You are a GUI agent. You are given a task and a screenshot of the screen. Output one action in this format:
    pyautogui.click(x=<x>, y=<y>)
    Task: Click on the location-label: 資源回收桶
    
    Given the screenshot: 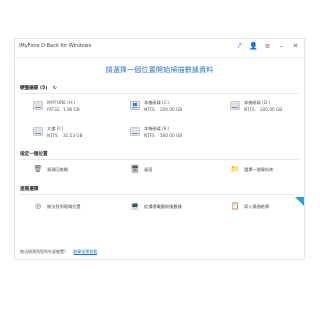 What is the action you would take?
    pyautogui.click(x=57, y=169)
    